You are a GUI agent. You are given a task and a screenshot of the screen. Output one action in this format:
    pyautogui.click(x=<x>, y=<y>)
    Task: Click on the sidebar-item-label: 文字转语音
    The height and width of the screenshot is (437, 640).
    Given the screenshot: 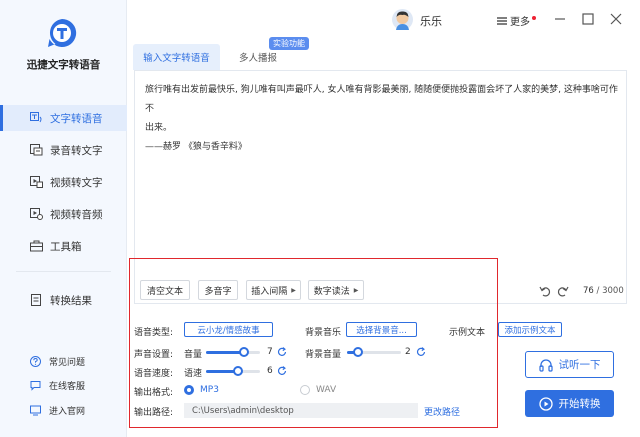 What is the action you would take?
    pyautogui.click(x=76, y=118)
    